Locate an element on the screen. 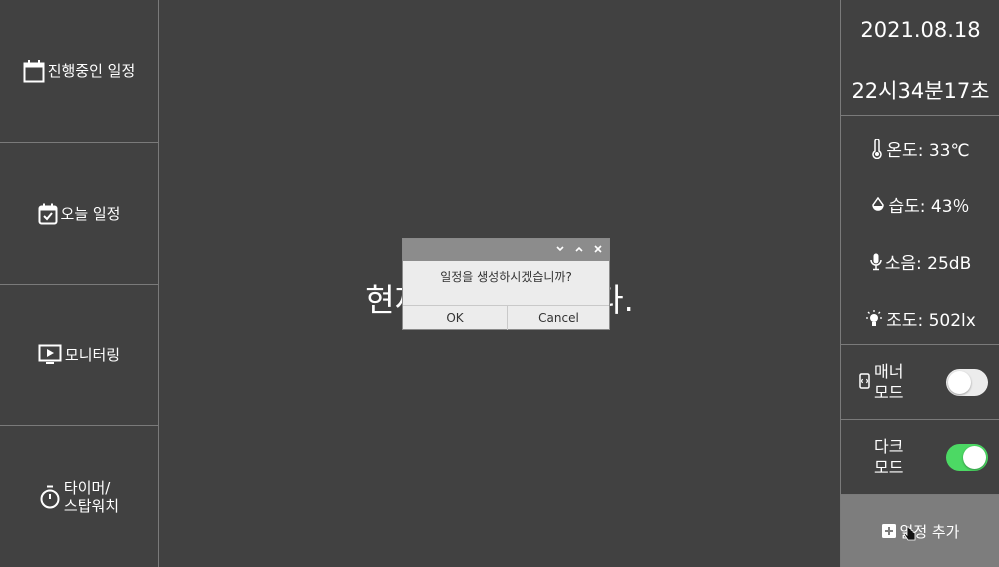 The height and width of the screenshot is (567, 999). dialog-message: 일정을 생성하시겠습니까? is located at coordinates (506, 277).